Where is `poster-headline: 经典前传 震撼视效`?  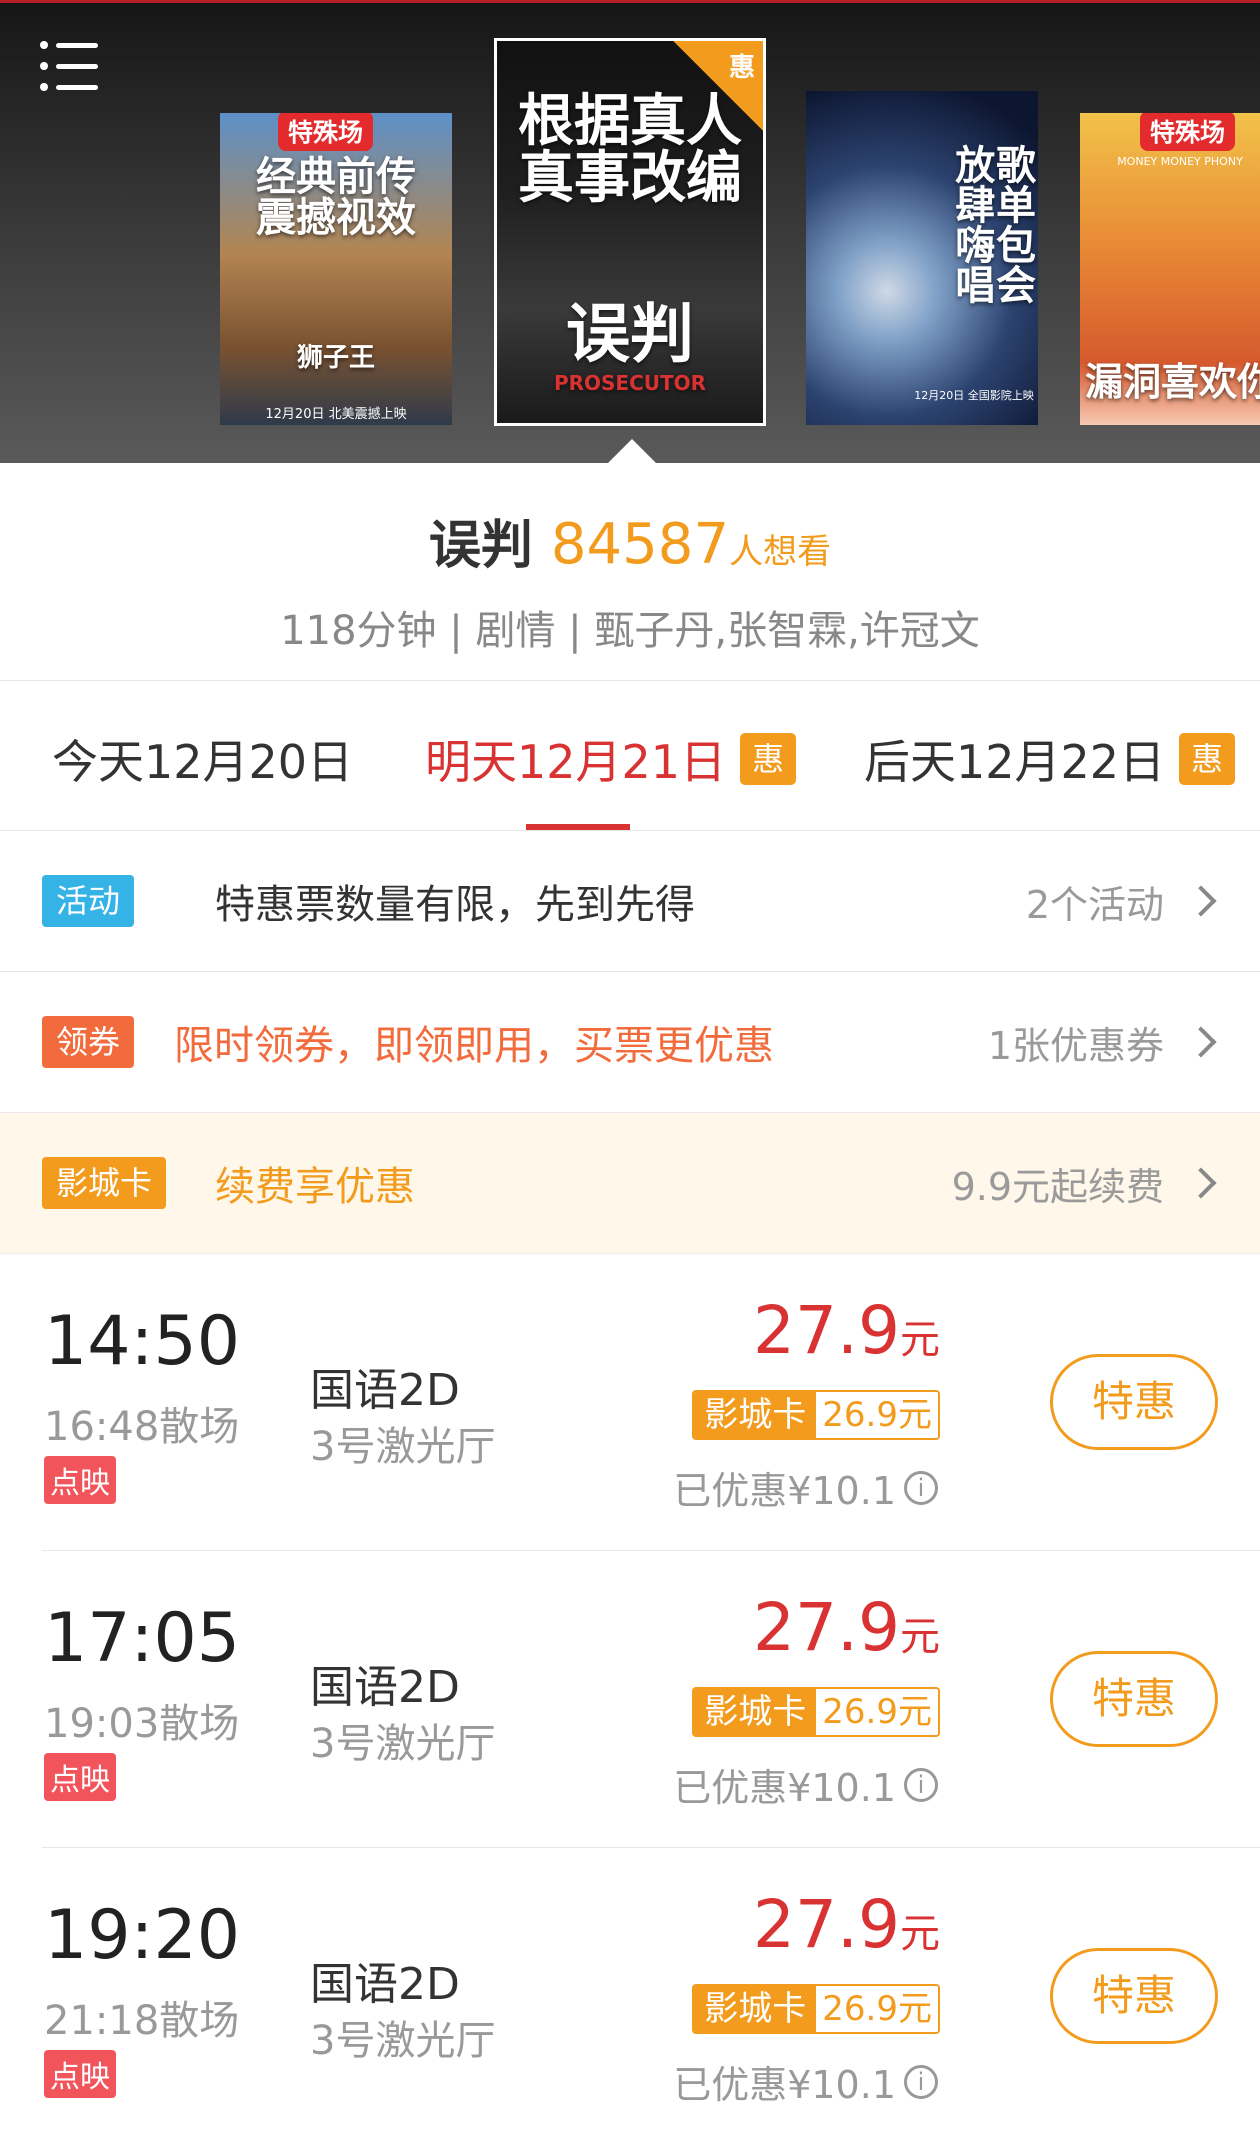 poster-headline: 经典前传 震撼视效 is located at coordinates (336, 197).